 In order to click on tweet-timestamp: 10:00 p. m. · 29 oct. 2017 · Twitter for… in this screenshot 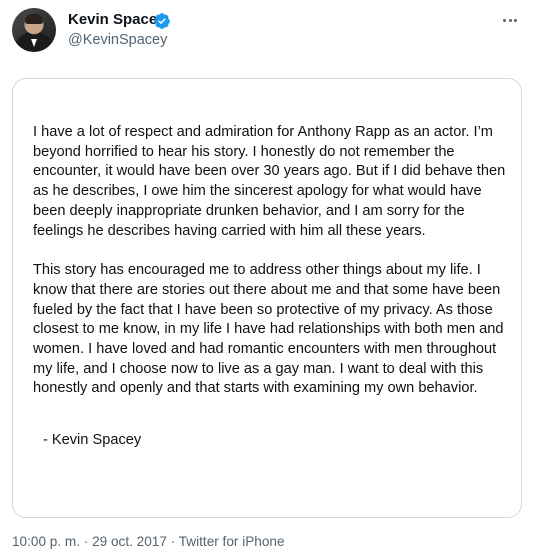, I will do `click(148, 541)`.